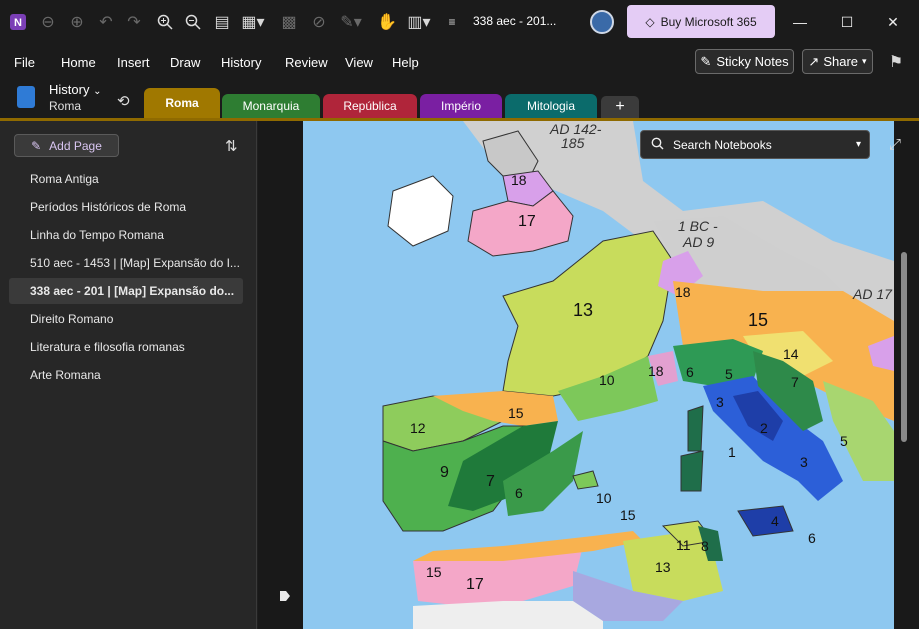  I want to click on sort-icon: ⇅, so click(231, 146).